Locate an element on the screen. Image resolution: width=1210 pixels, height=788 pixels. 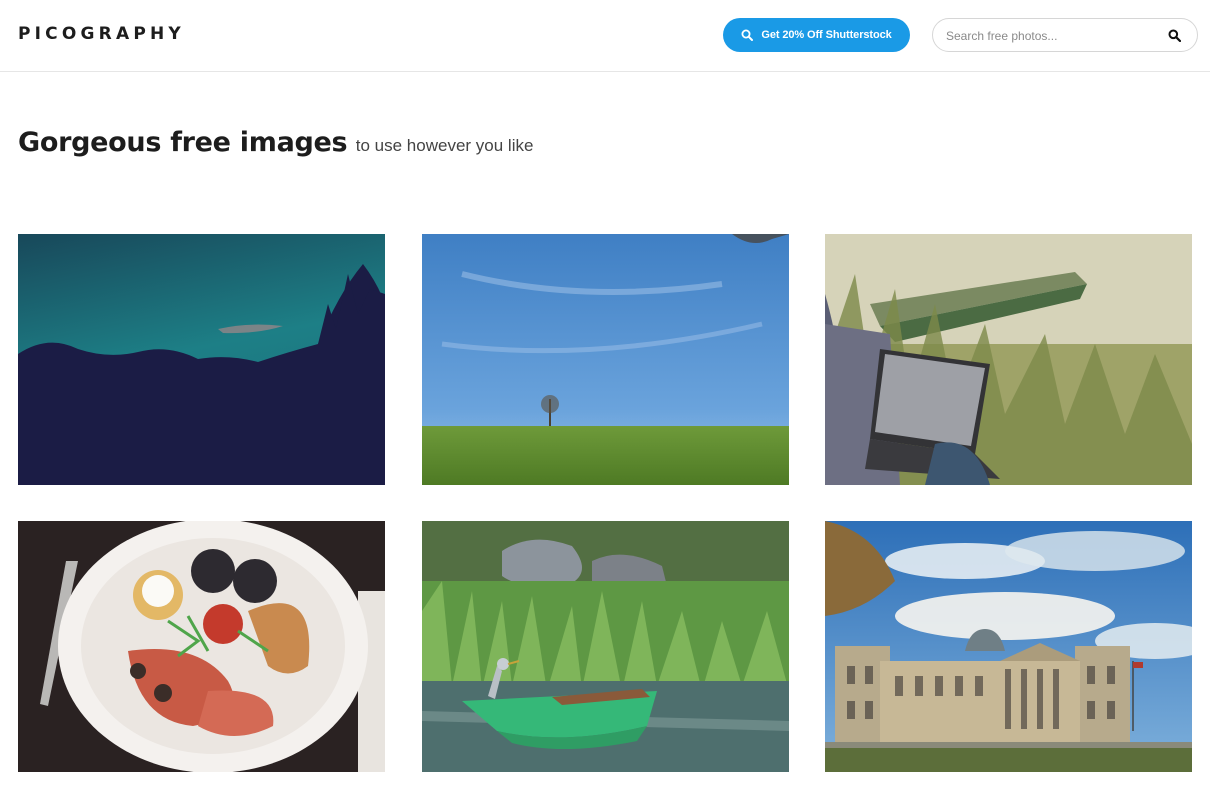
photo-dusk-silhouette is located at coordinates (201, 359).